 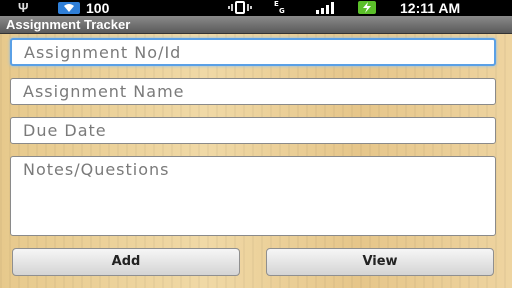 I want to click on assignment-id-input, so click(x=253, y=52).